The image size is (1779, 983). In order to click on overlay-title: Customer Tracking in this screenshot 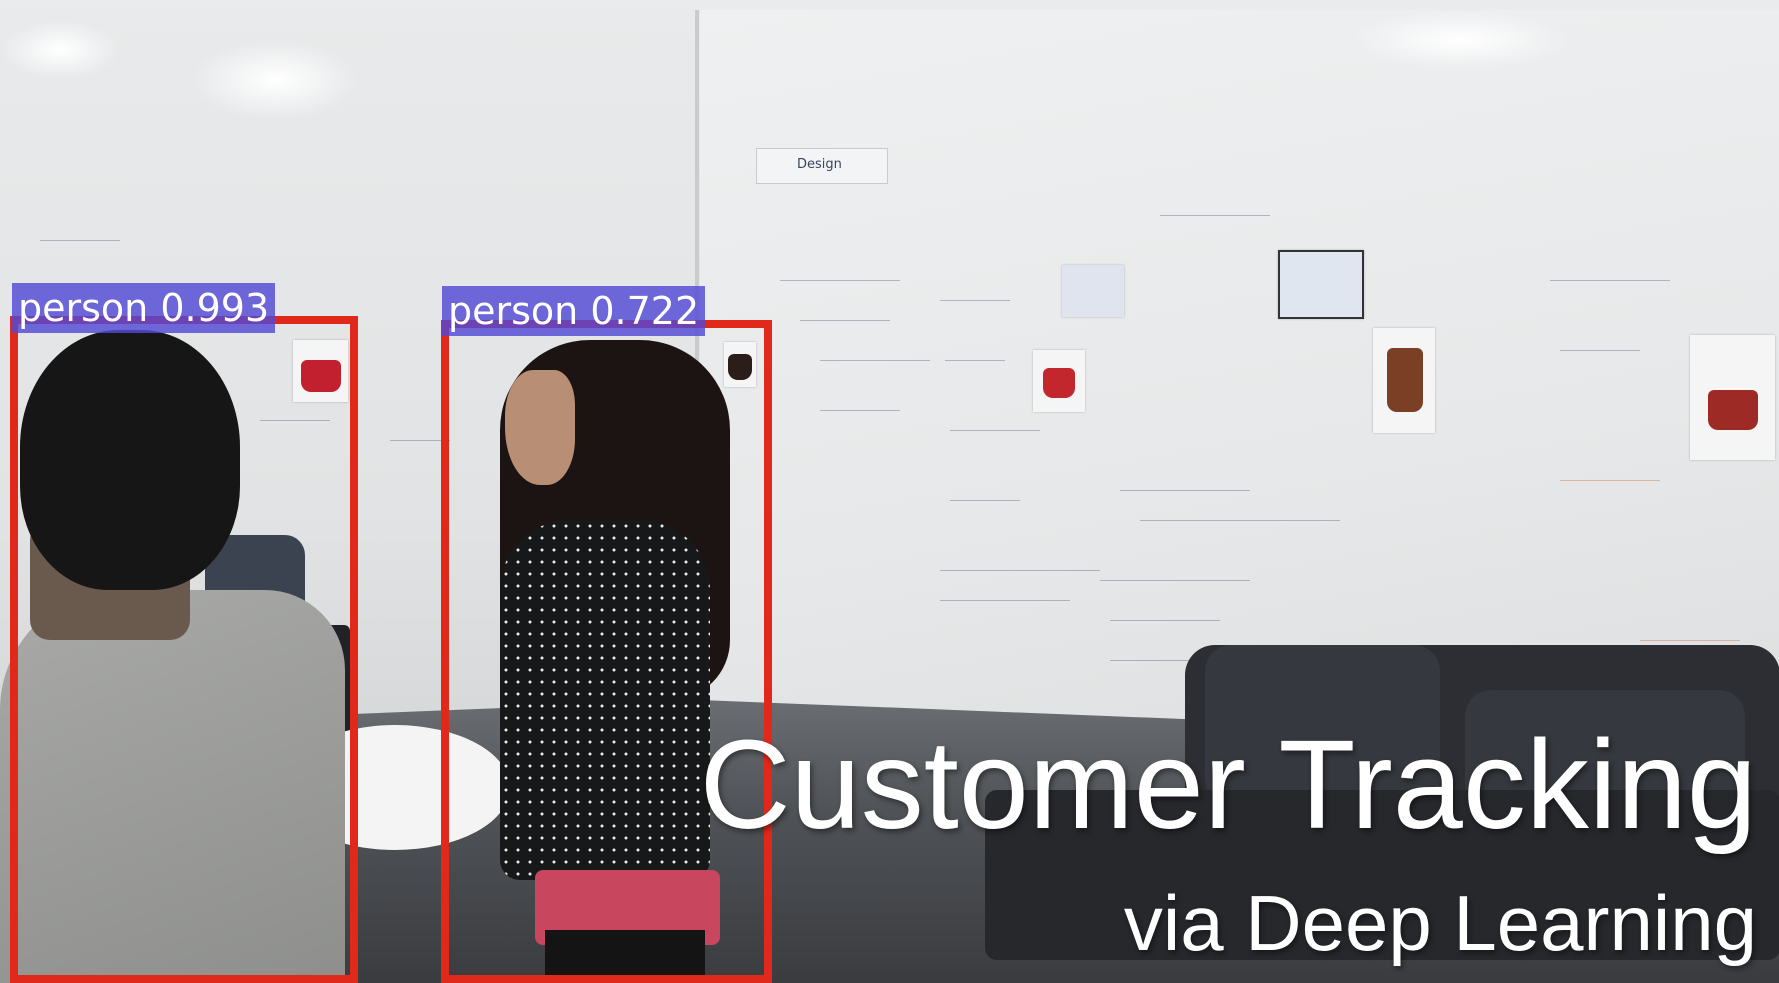, I will do `click(1228, 784)`.